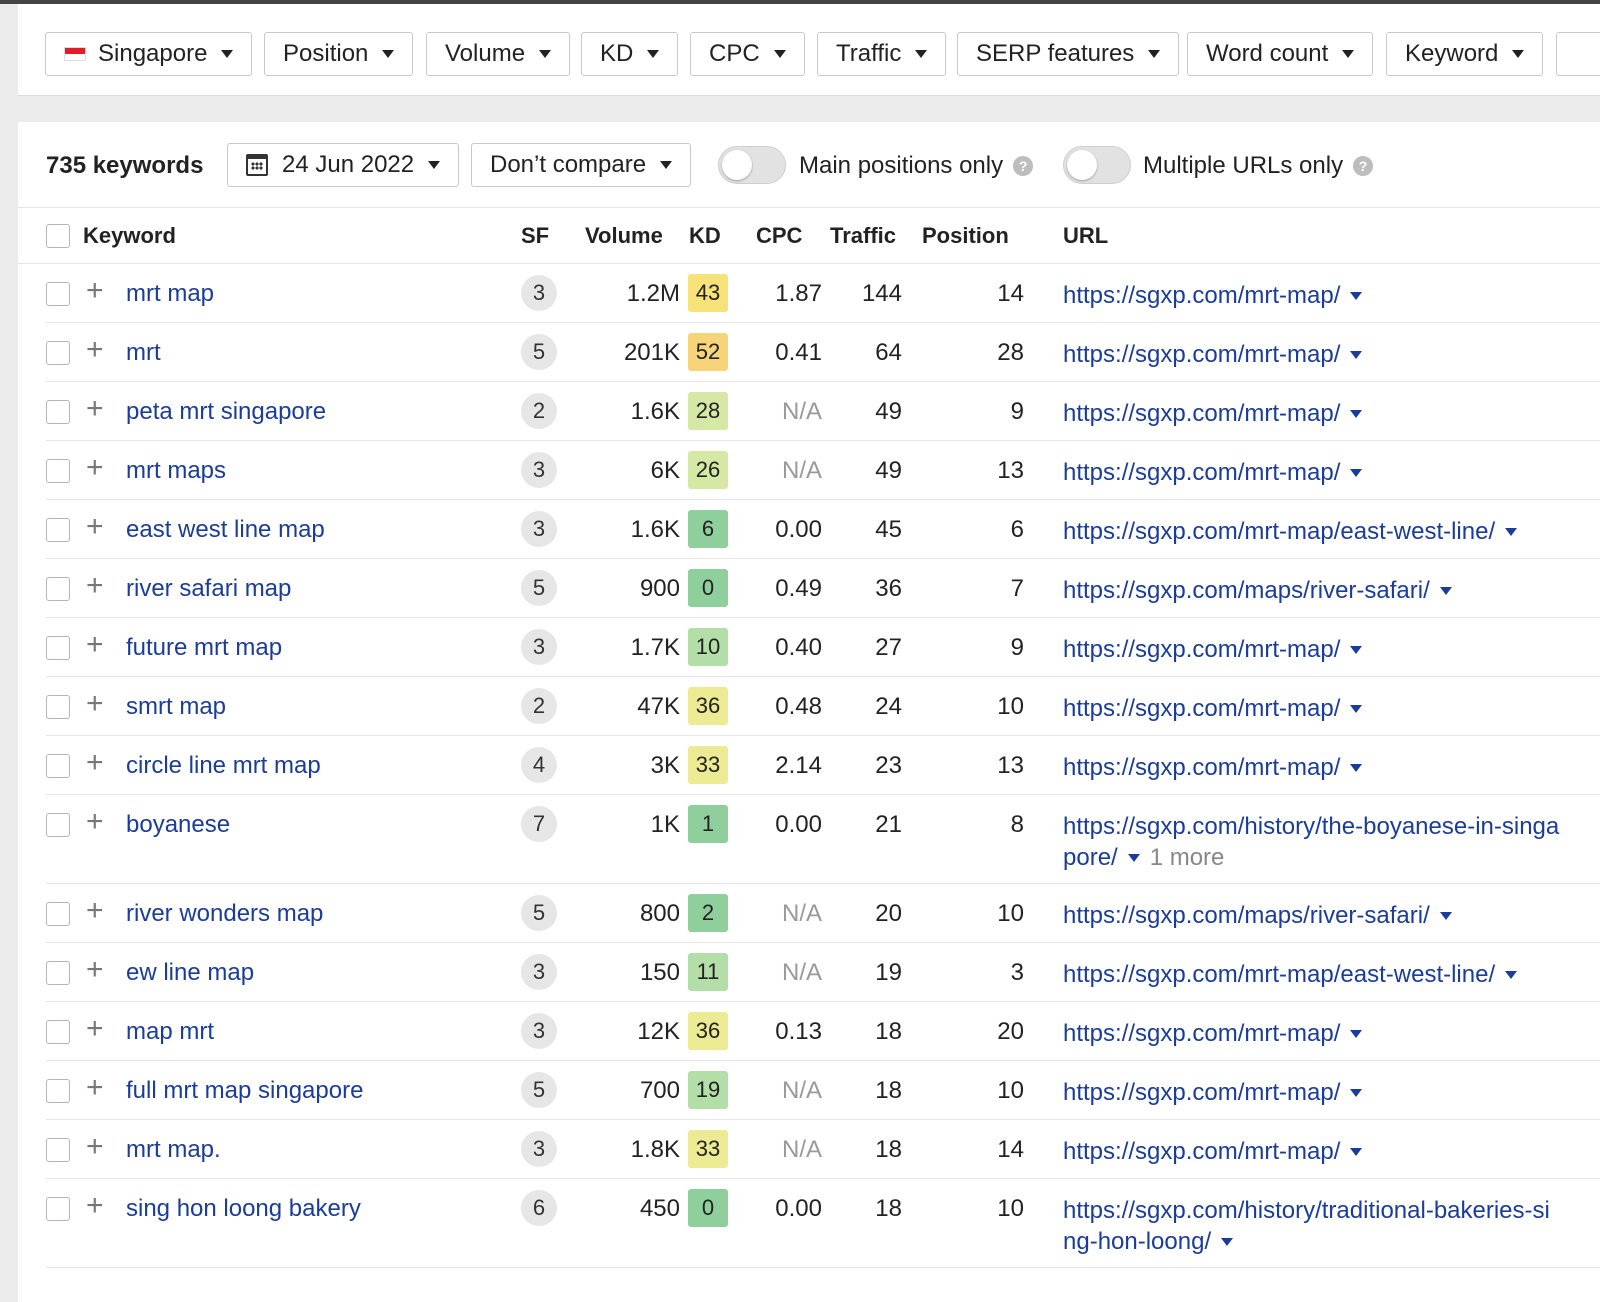  Describe the element at coordinates (149, 54) in the screenshot. I see `filter-country-dropdown: Singapore` at that location.